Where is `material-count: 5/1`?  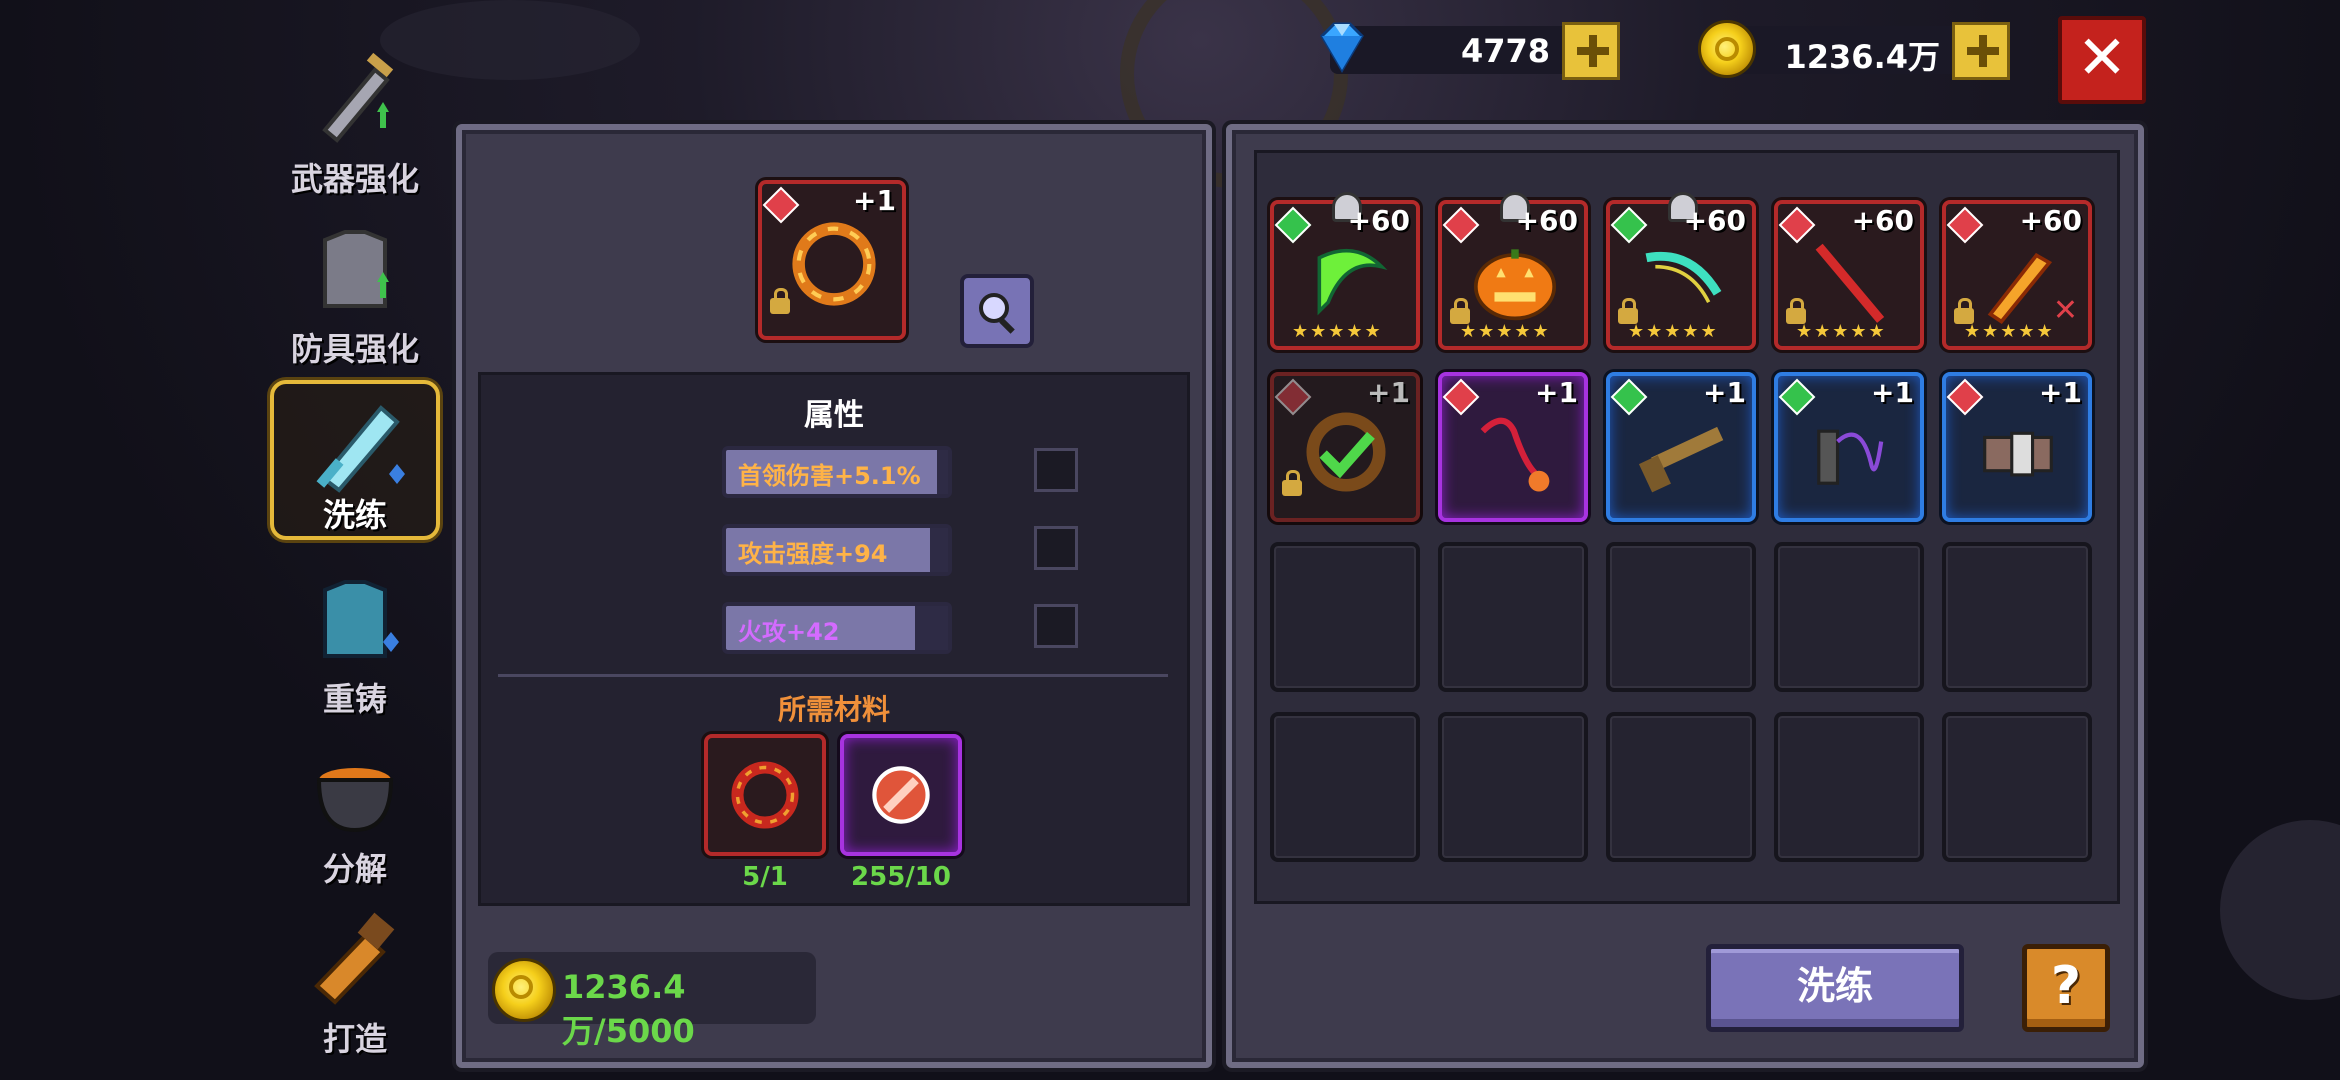
material-count: 5/1 is located at coordinates (765, 877).